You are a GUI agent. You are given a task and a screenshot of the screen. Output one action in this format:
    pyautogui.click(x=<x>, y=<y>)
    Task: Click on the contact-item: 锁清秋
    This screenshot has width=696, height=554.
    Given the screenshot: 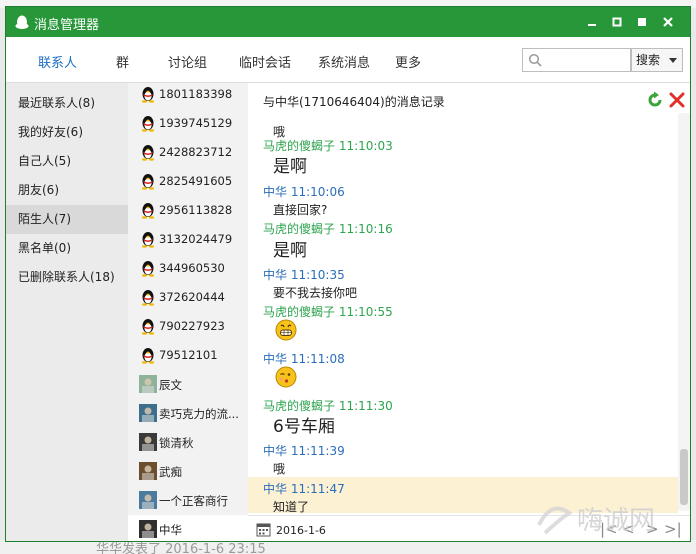 What is the action you would take?
    pyautogui.click(x=188, y=442)
    